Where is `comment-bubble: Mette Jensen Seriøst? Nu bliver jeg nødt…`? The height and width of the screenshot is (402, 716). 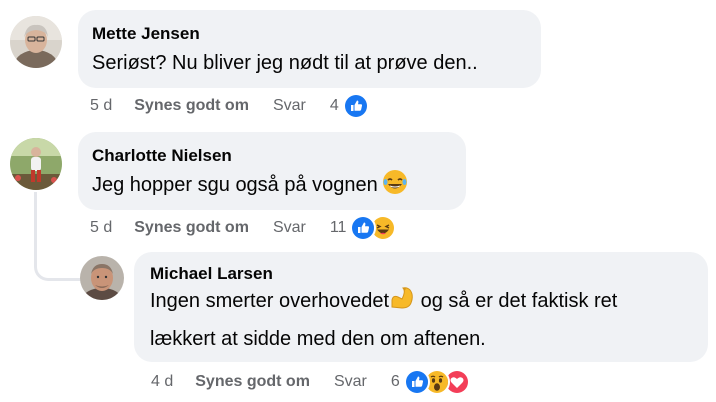
comment-bubble: Mette Jensen Seriøst? Nu bliver jeg nødt… is located at coordinates (309, 49).